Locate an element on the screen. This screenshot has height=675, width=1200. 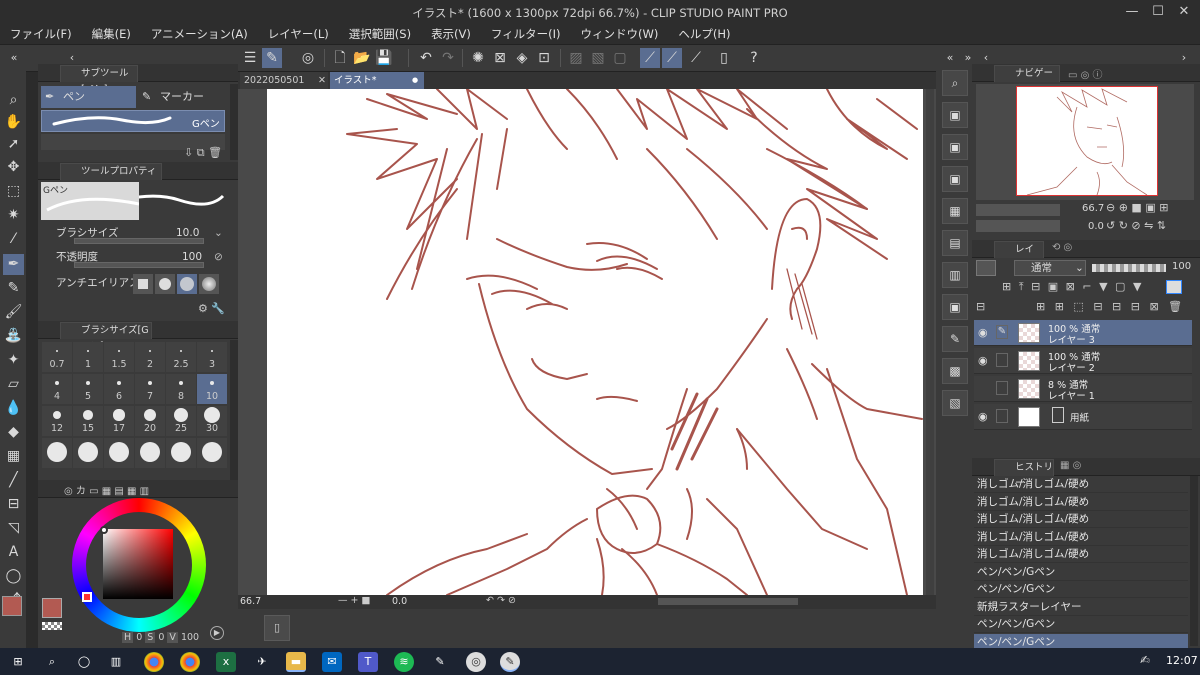
pen-tray-icon: ✍ is located at coordinates (1145, 660).